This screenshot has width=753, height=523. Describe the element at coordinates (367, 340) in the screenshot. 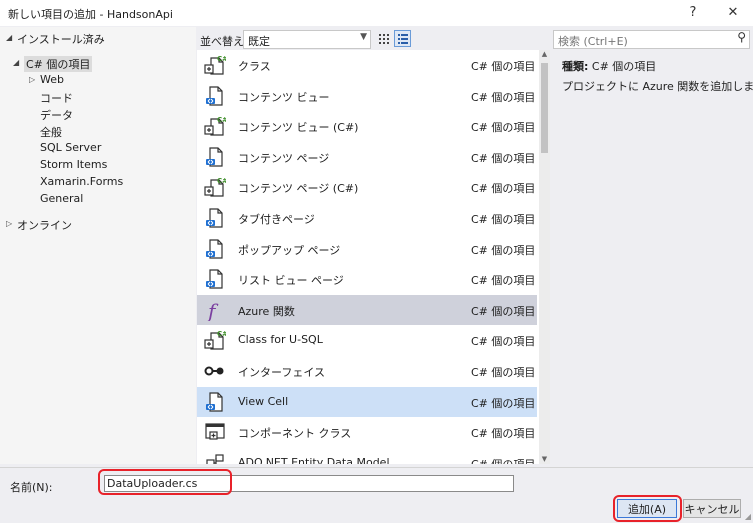

I see `template-row: C# Class for U-SQL C# 個の項目` at that location.